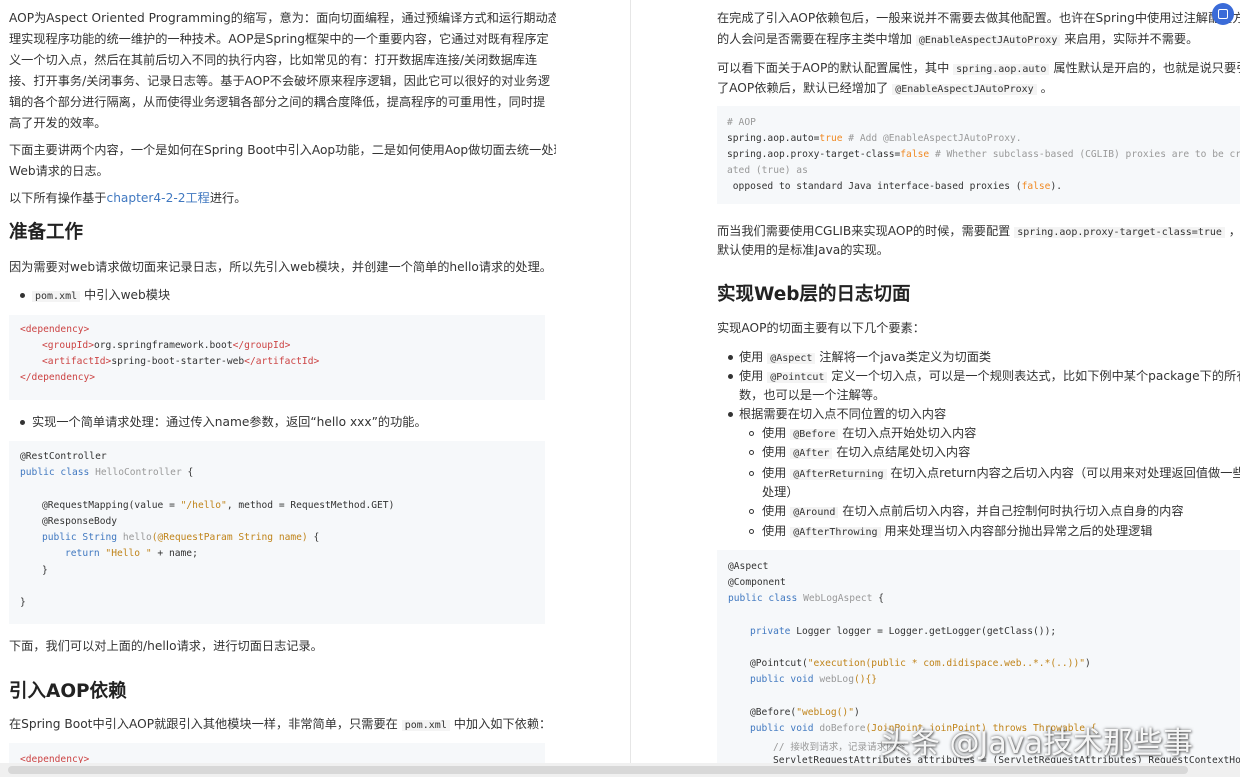 Image resolution: width=1240 pixels, height=777 pixels. What do you see at coordinates (973, 511) in the screenshot?
I see `sub-bullet-around: 使用 @Around 在切入点前后切入内容，并自己控制何时执行切入点自身的内容` at bounding box center [973, 511].